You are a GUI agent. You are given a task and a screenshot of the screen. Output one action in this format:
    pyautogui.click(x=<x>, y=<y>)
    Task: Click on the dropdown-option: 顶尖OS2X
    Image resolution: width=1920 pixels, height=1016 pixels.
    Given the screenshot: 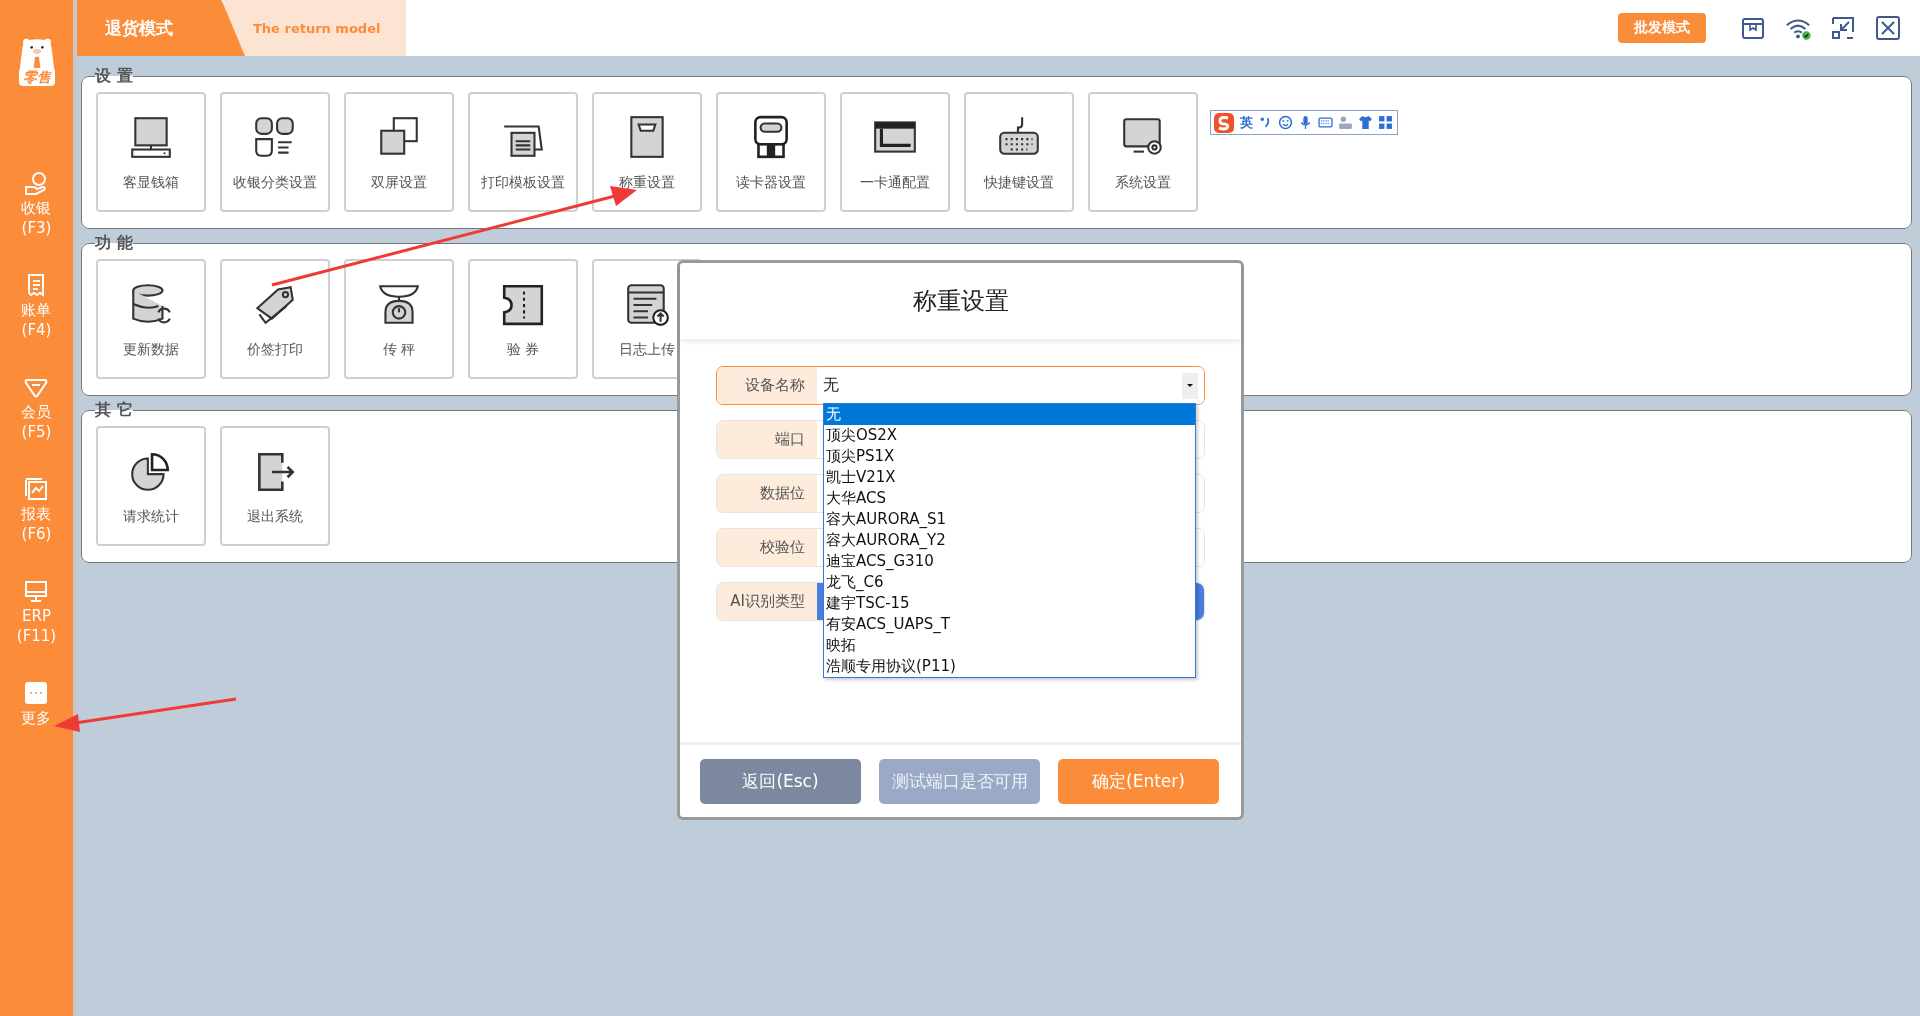 What is the action you would take?
    pyautogui.click(x=1009, y=435)
    